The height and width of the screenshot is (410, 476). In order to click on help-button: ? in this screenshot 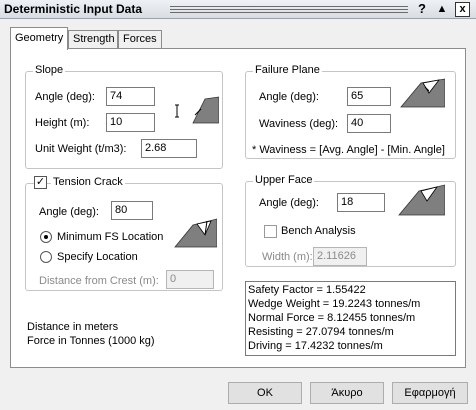, I will do `click(422, 9)`.